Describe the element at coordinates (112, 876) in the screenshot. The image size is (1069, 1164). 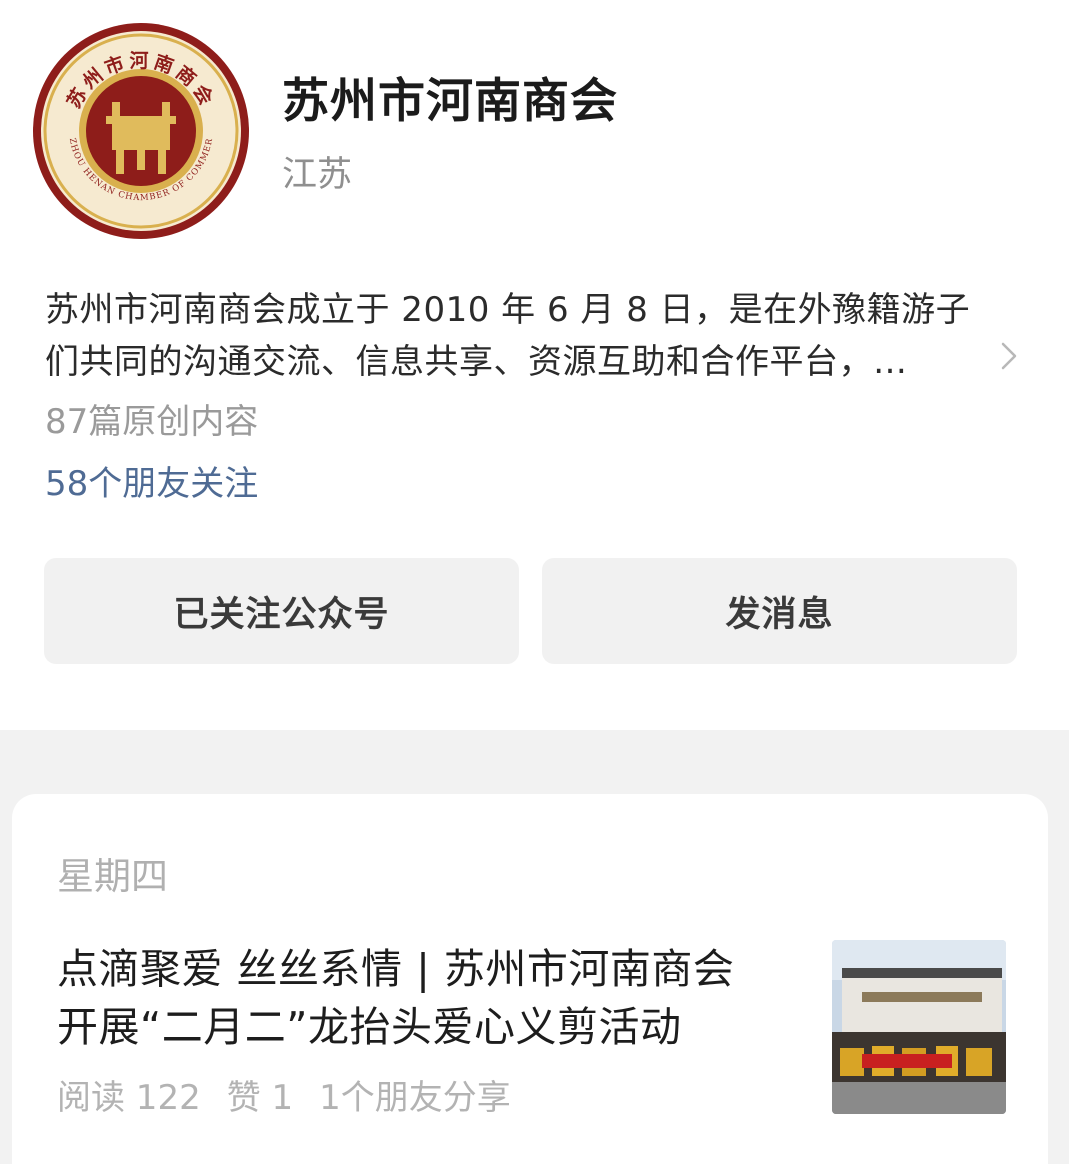
I see `post-day-label: 星期四` at that location.